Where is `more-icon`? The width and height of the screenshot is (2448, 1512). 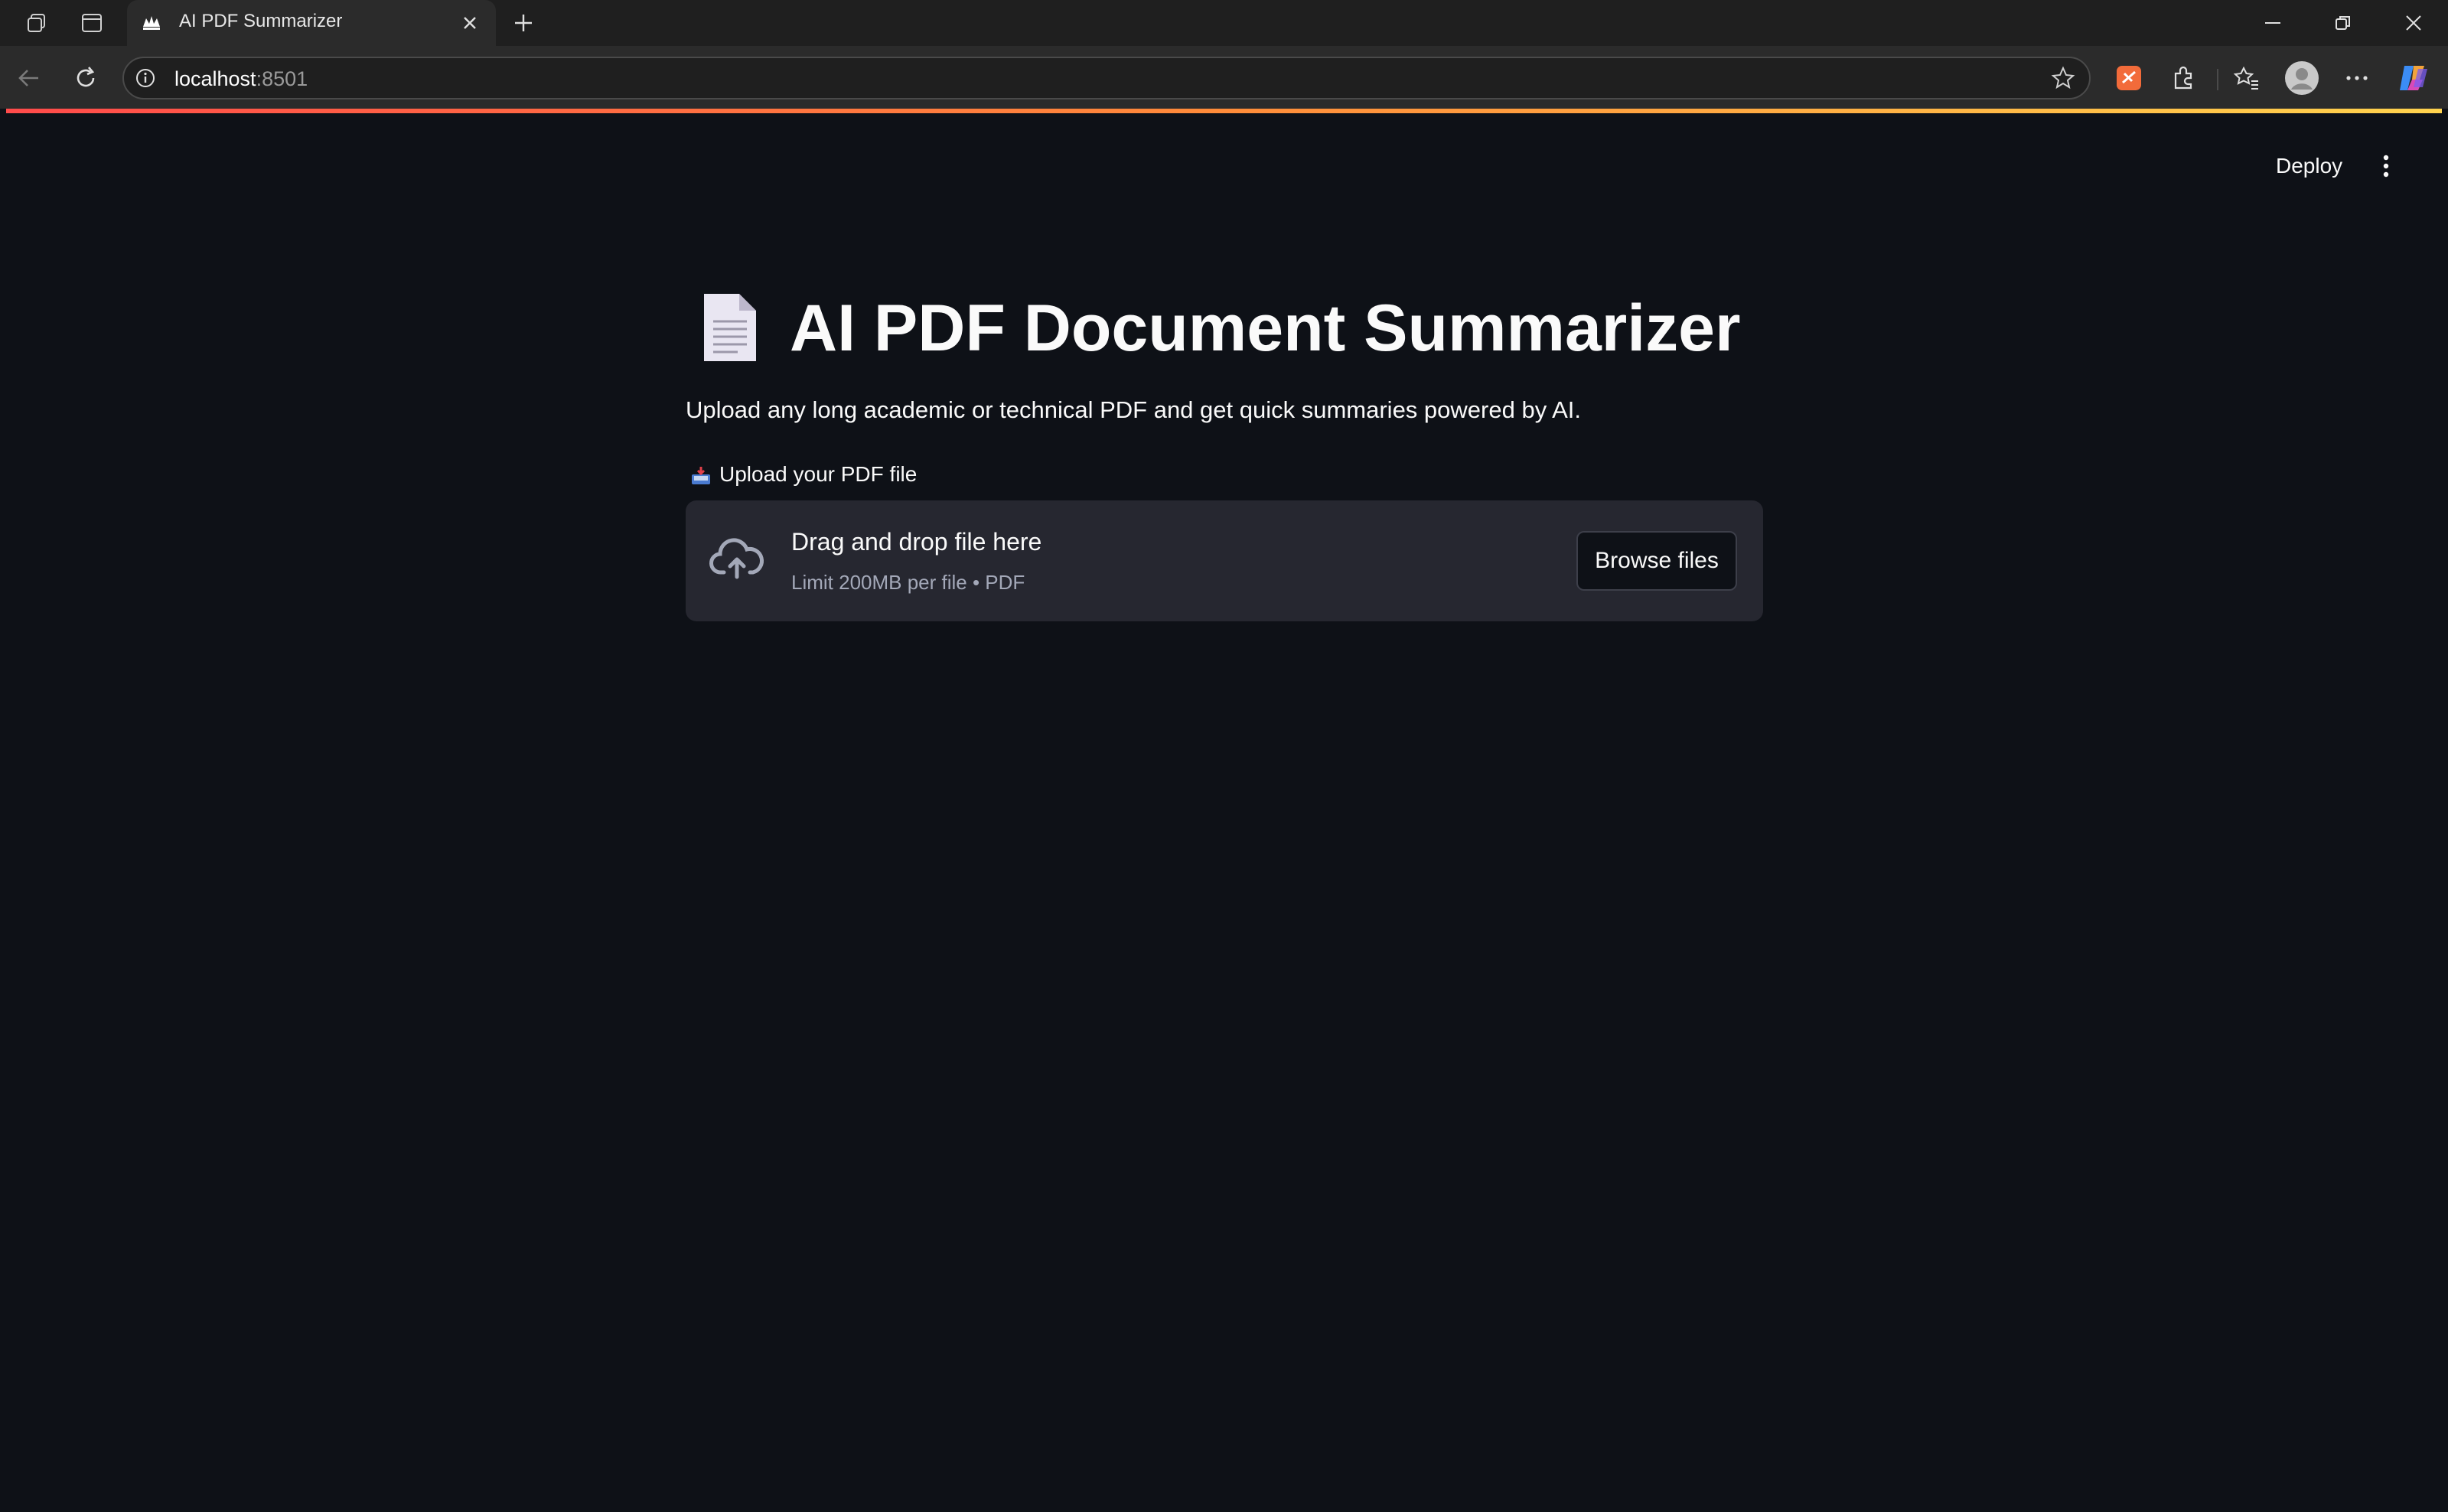
more-icon is located at coordinates (2357, 78).